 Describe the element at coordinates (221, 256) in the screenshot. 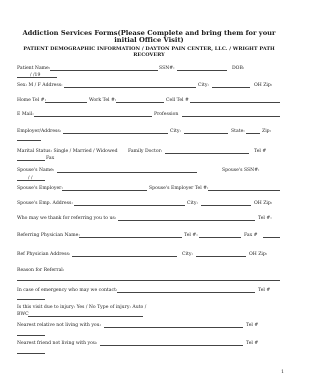

I see `ref-city-field` at that location.